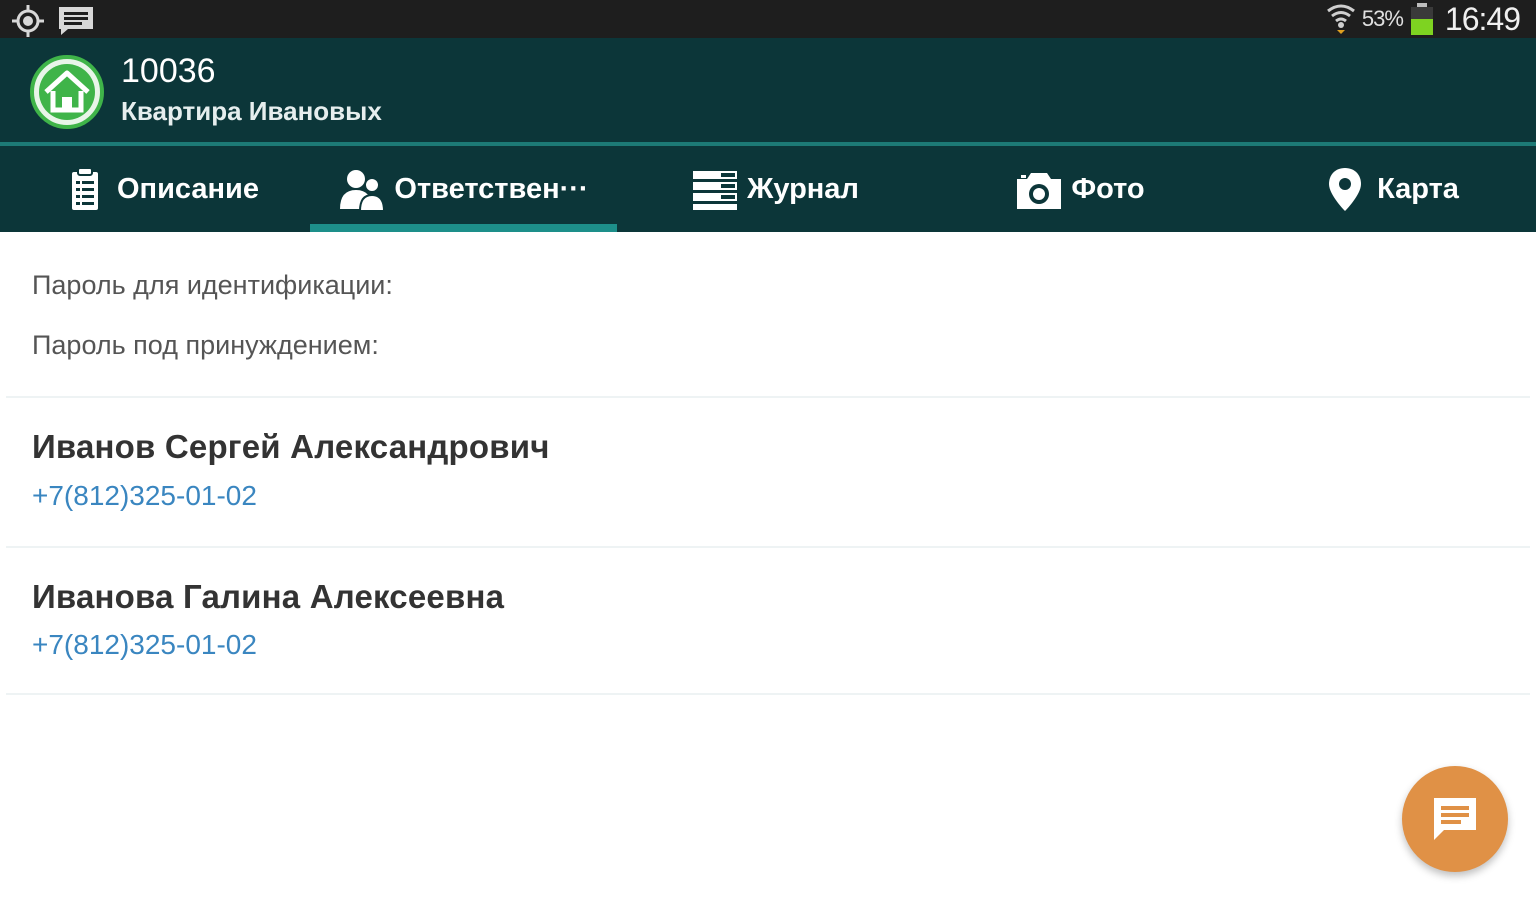  Describe the element at coordinates (715, 190) in the screenshot. I see `journal-list-icon` at that location.